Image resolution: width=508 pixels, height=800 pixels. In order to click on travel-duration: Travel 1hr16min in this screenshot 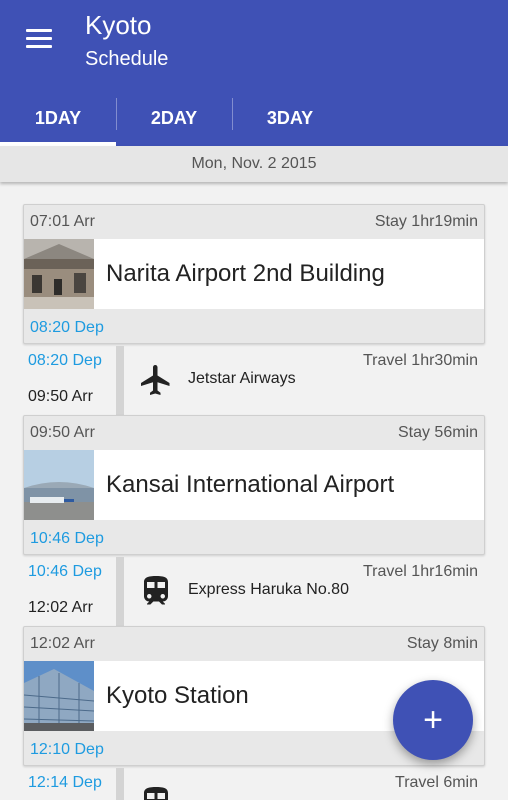, I will do `click(420, 571)`.